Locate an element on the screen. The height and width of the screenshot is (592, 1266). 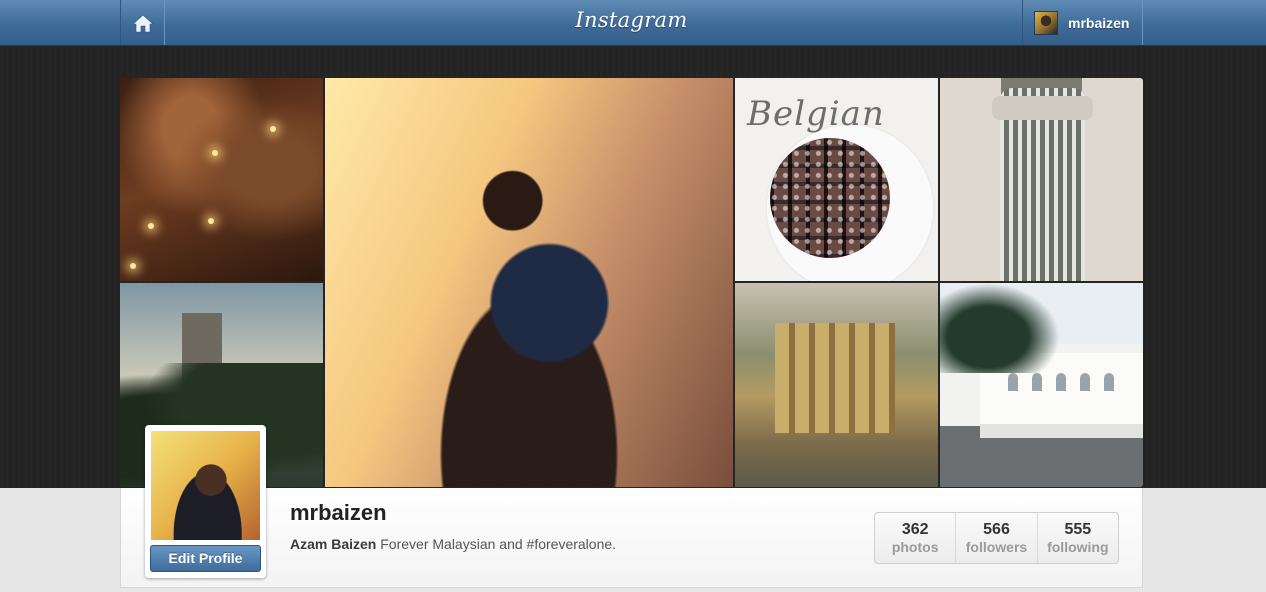
profile-stats: 362 photos 566 followers 555 following is located at coordinates (996, 538).